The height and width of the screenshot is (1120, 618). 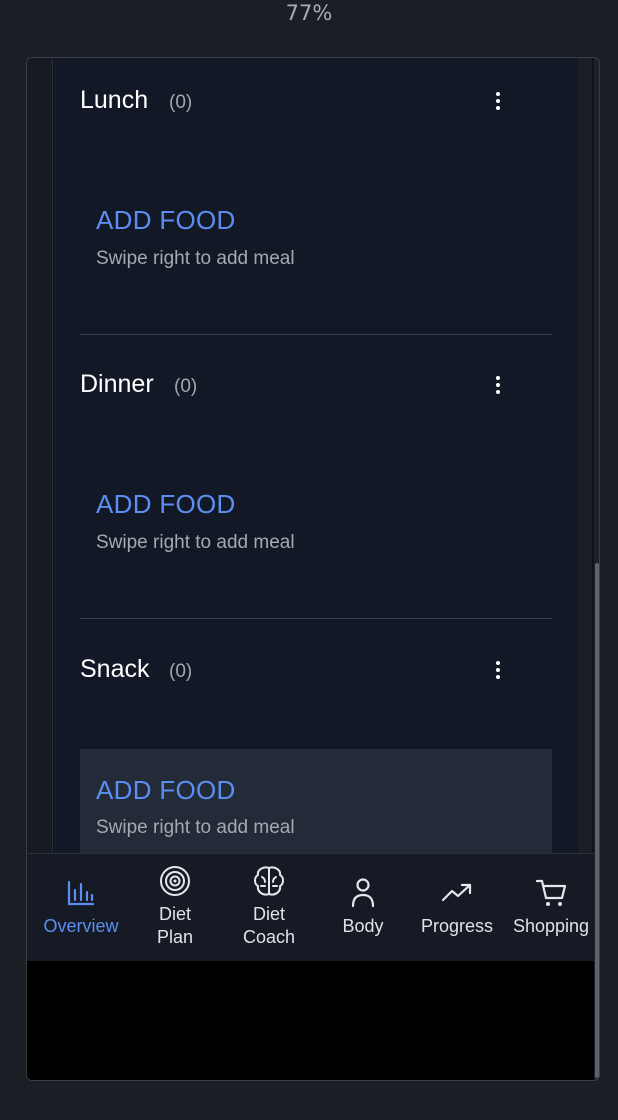 What do you see at coordinates (175, 881) in the screenshot?
I see `target-icon` at bounding box center [175, 881].